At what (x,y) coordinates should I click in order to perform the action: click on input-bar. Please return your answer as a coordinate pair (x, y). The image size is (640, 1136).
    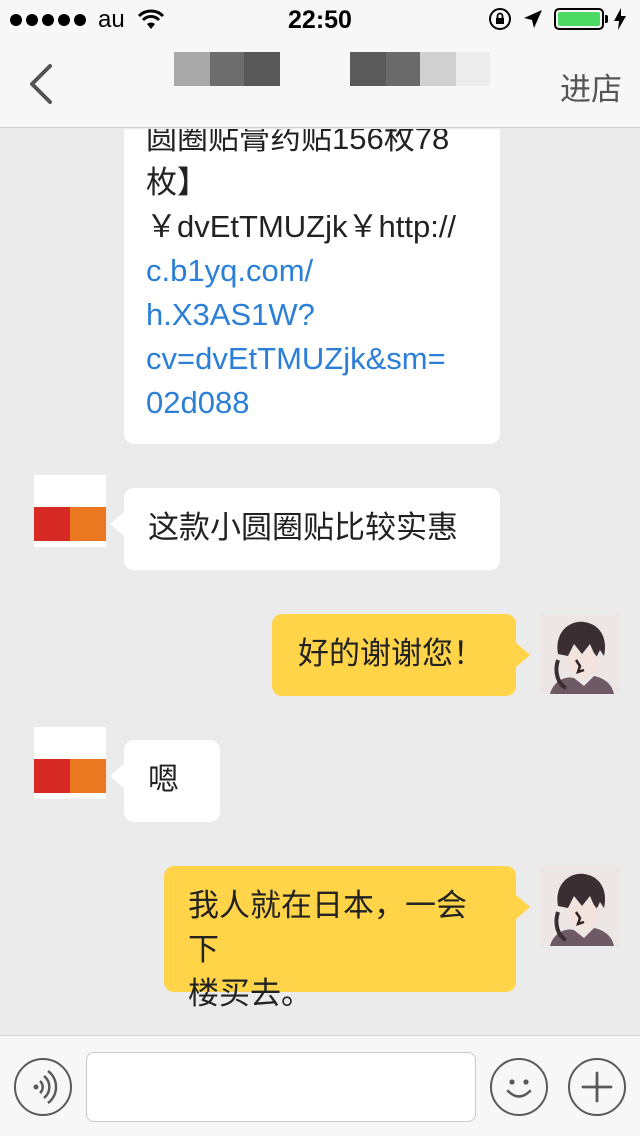
    Looking at the image, I should click on (320, 1085).